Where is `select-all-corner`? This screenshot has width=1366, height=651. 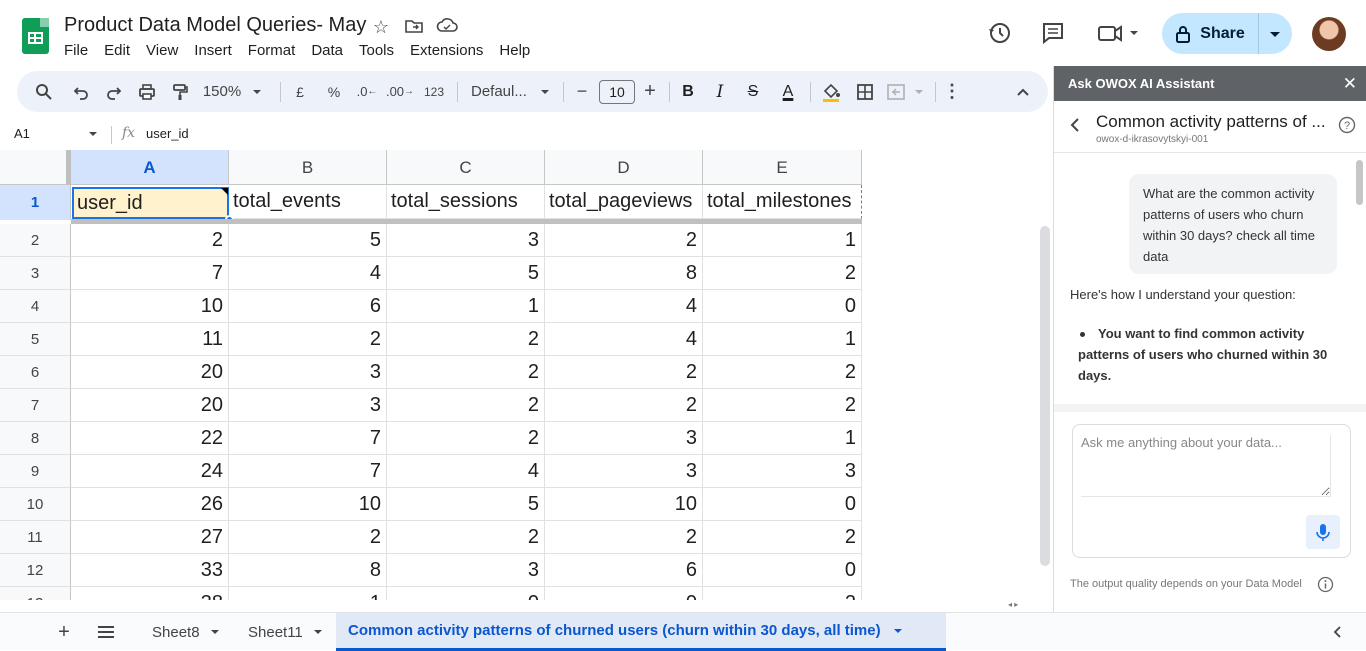 select-all-corner is located at coordinates (35, 167).